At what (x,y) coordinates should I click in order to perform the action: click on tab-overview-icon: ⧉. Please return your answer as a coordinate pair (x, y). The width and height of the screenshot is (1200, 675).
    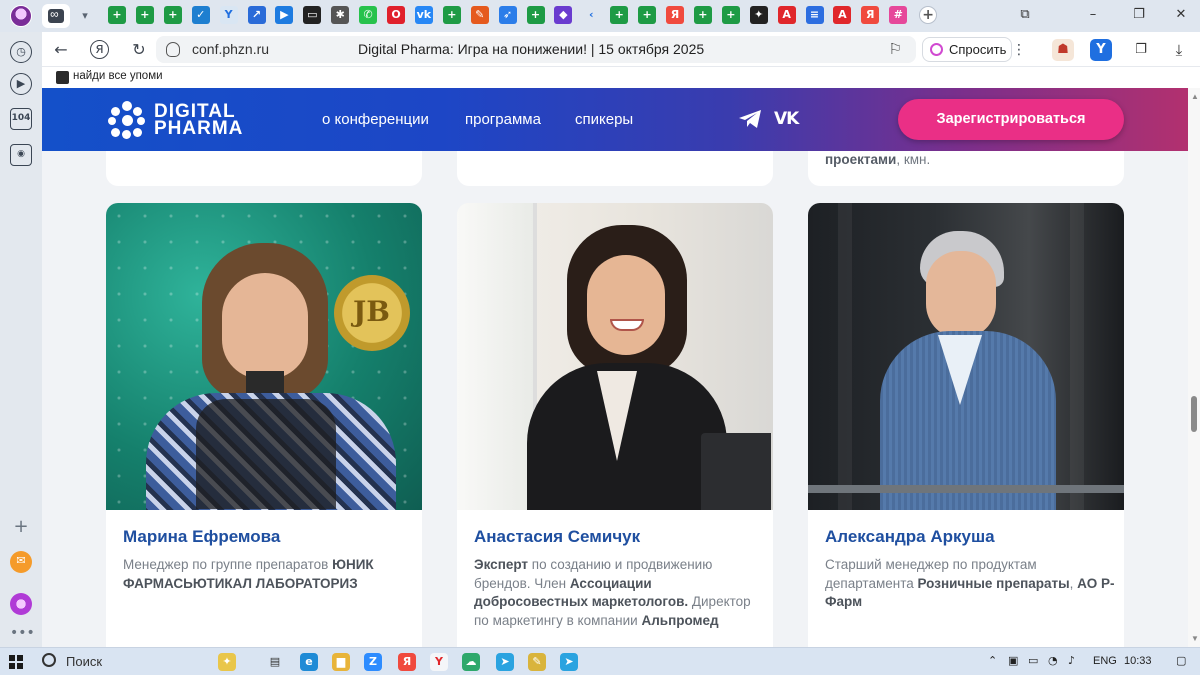
    Looking at the image, I should click on (1025, 16).